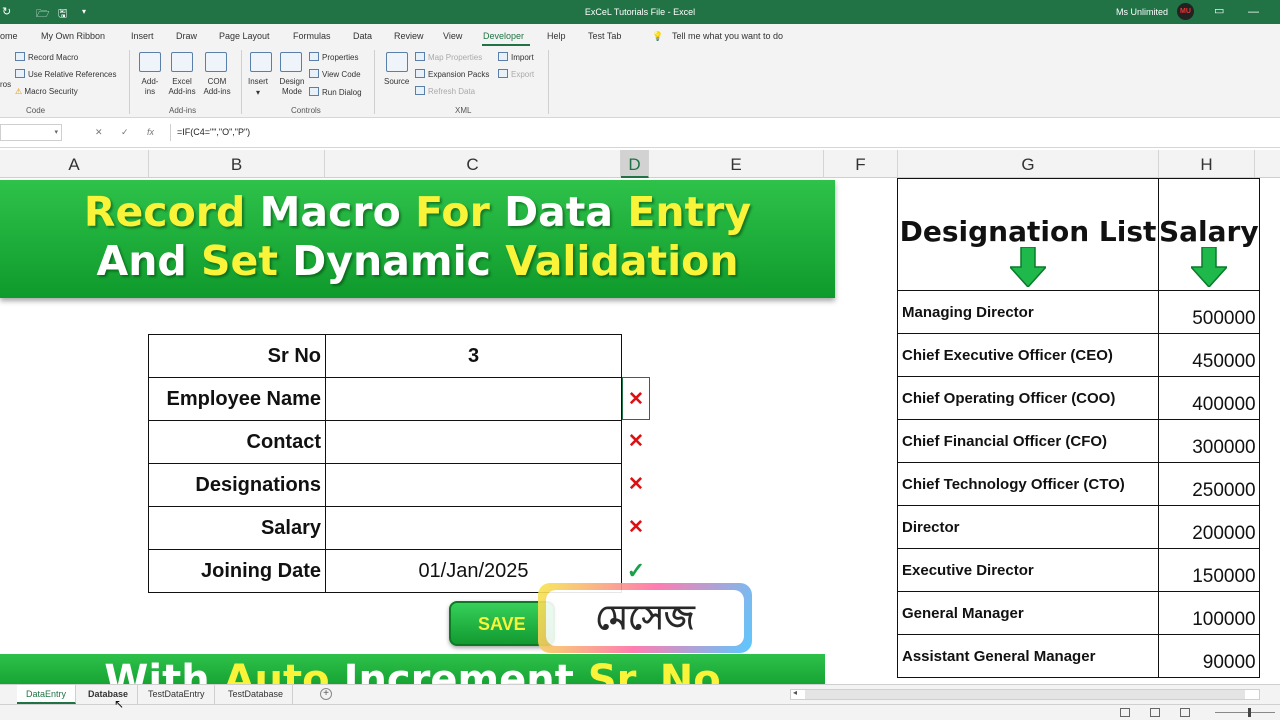 This screenshot has width=1280, height=720. Describe the element at coordinates (1209, 613) in the screenshot. I see `designation-salary: 100000` at that location.